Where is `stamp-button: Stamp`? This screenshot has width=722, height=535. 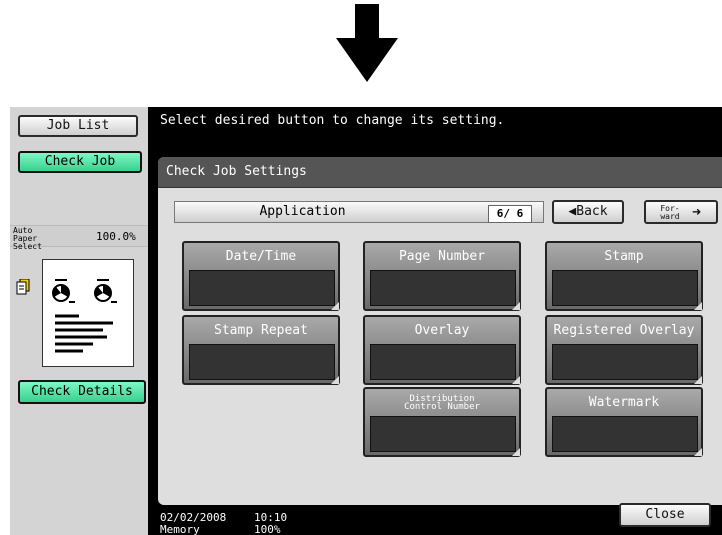 stamp-button: Stamp is located at coordinates (624, 276).